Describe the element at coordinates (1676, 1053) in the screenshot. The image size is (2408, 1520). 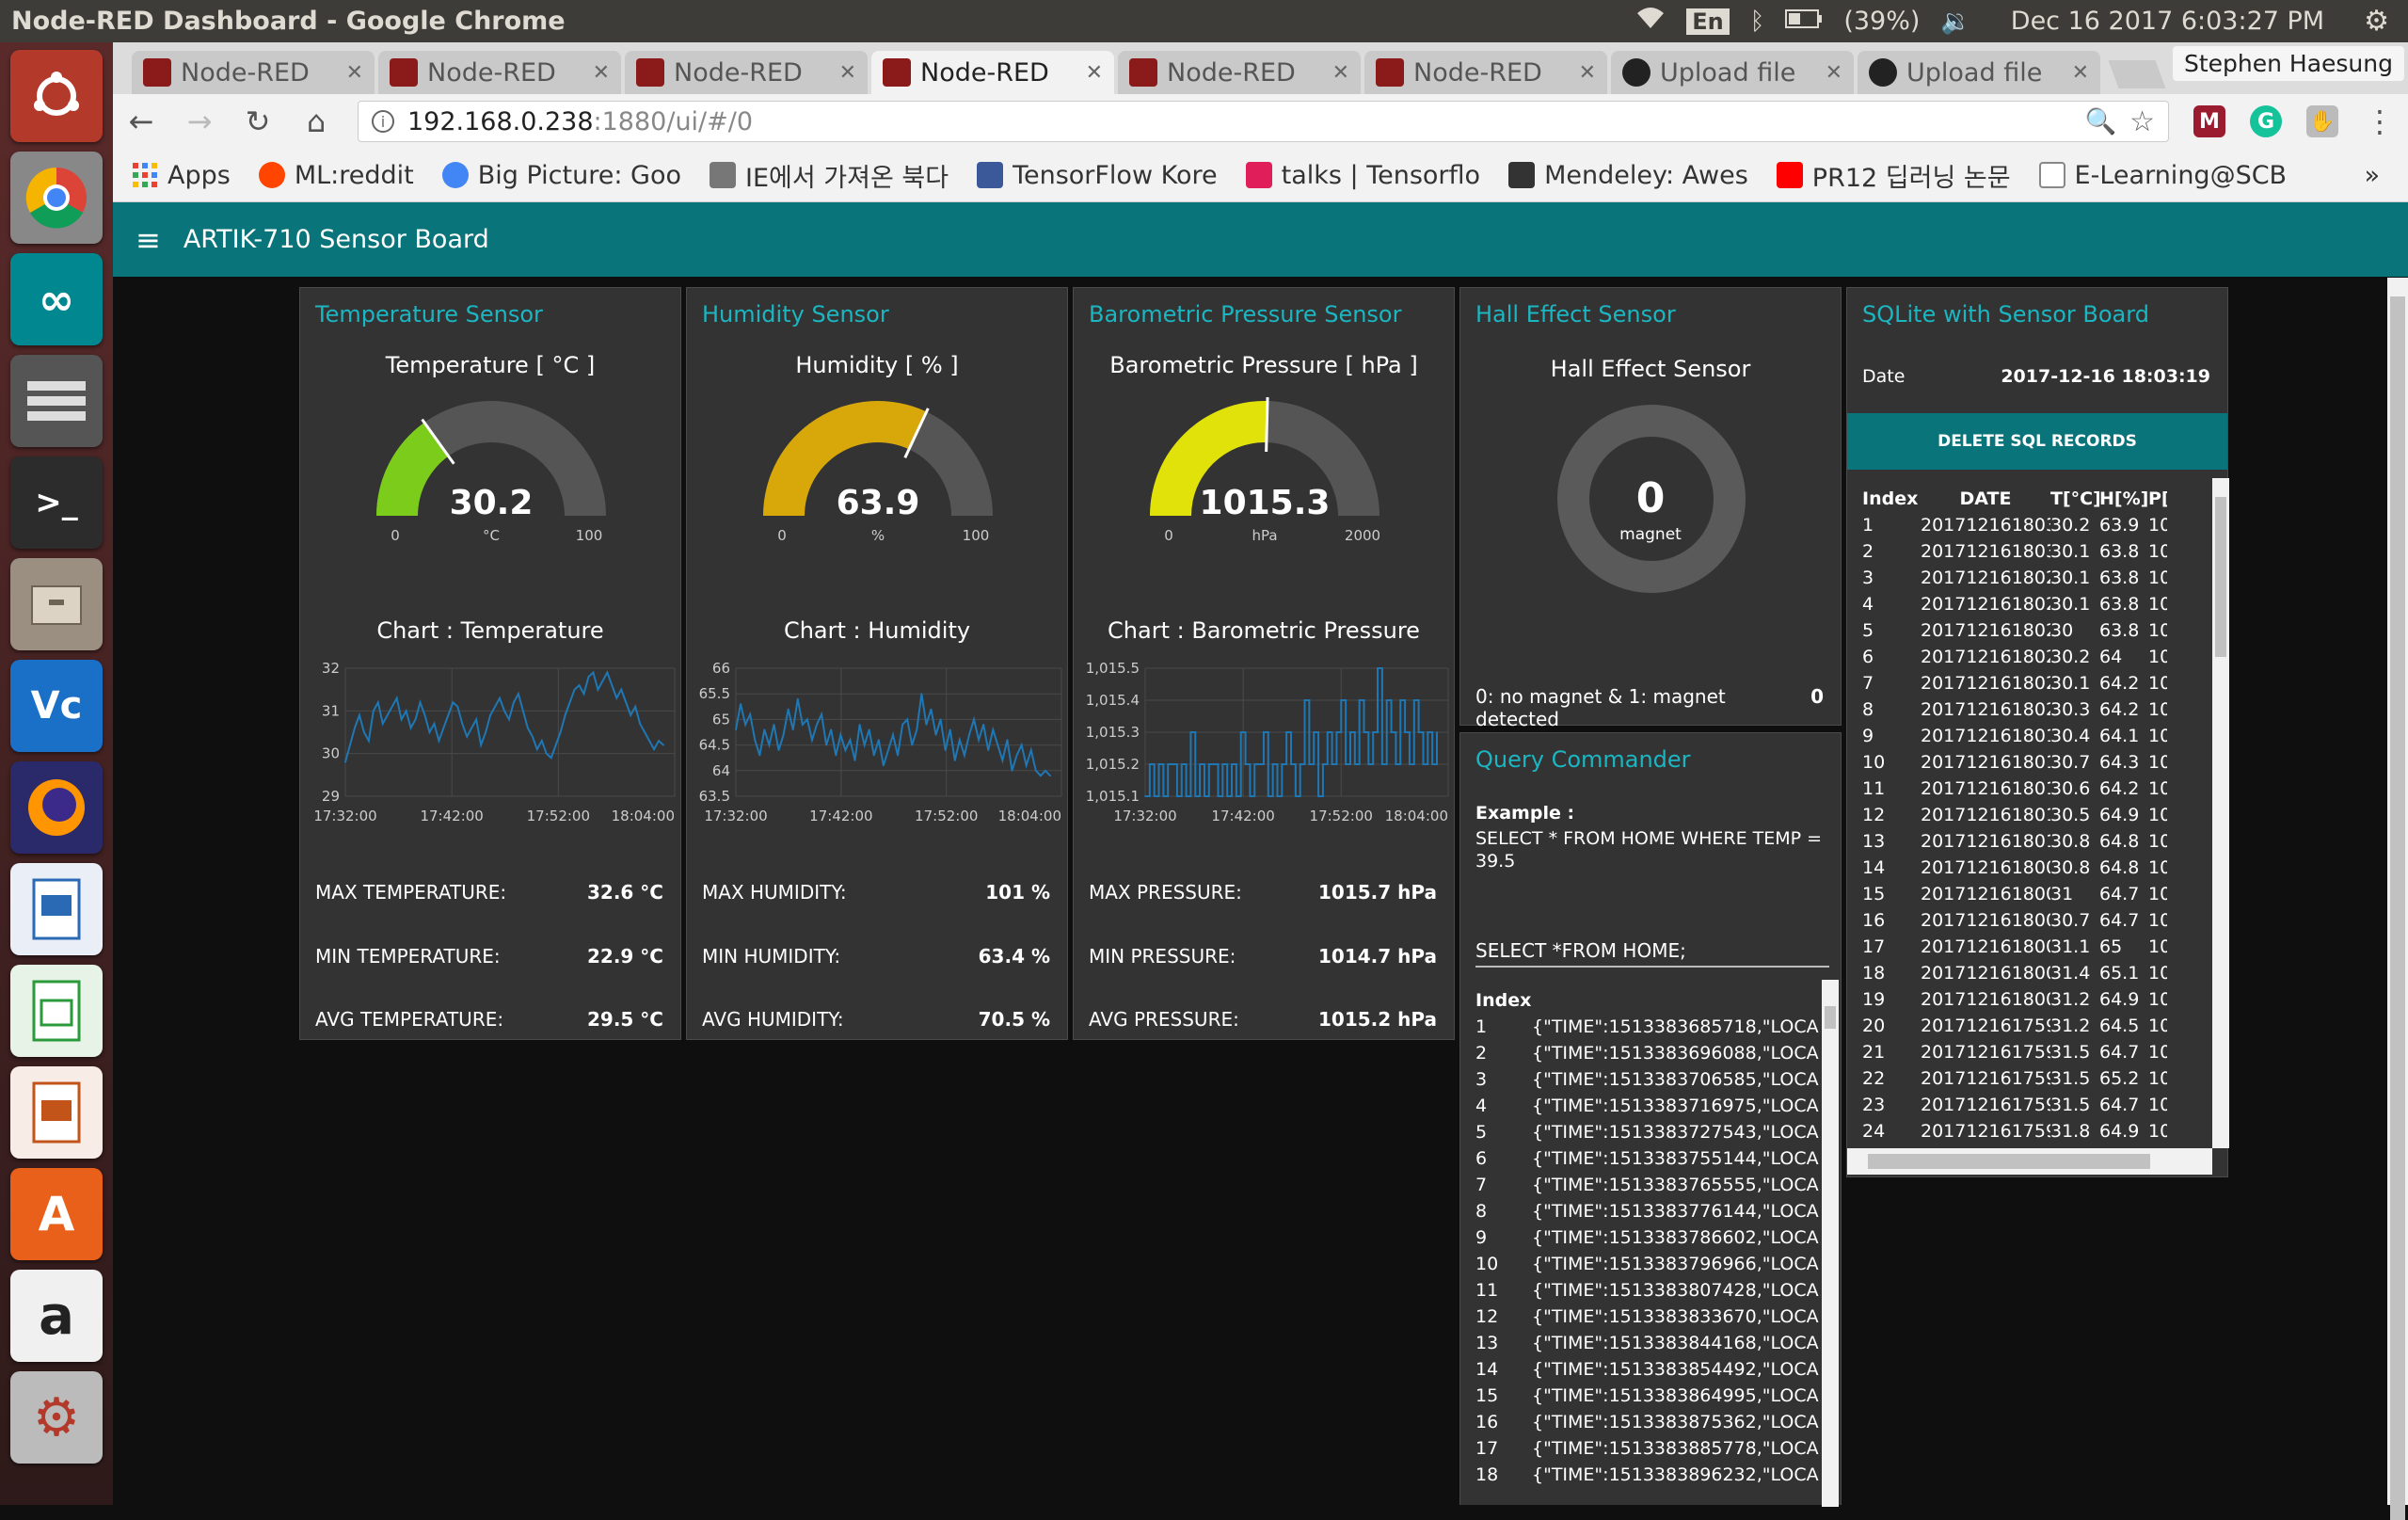
I see `table-cell: {"TIME":1513383696088,"LOCAL` at that location.